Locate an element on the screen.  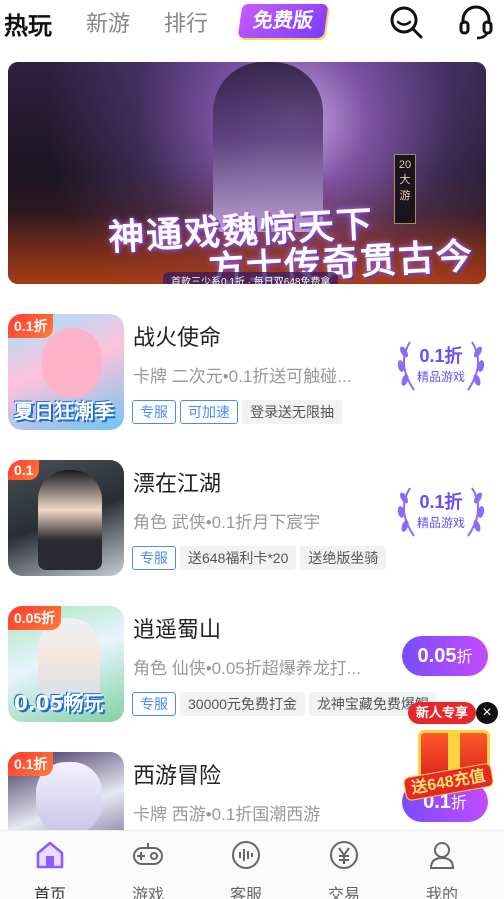
nav-label: 我的 is located at coordinates (441, 893).